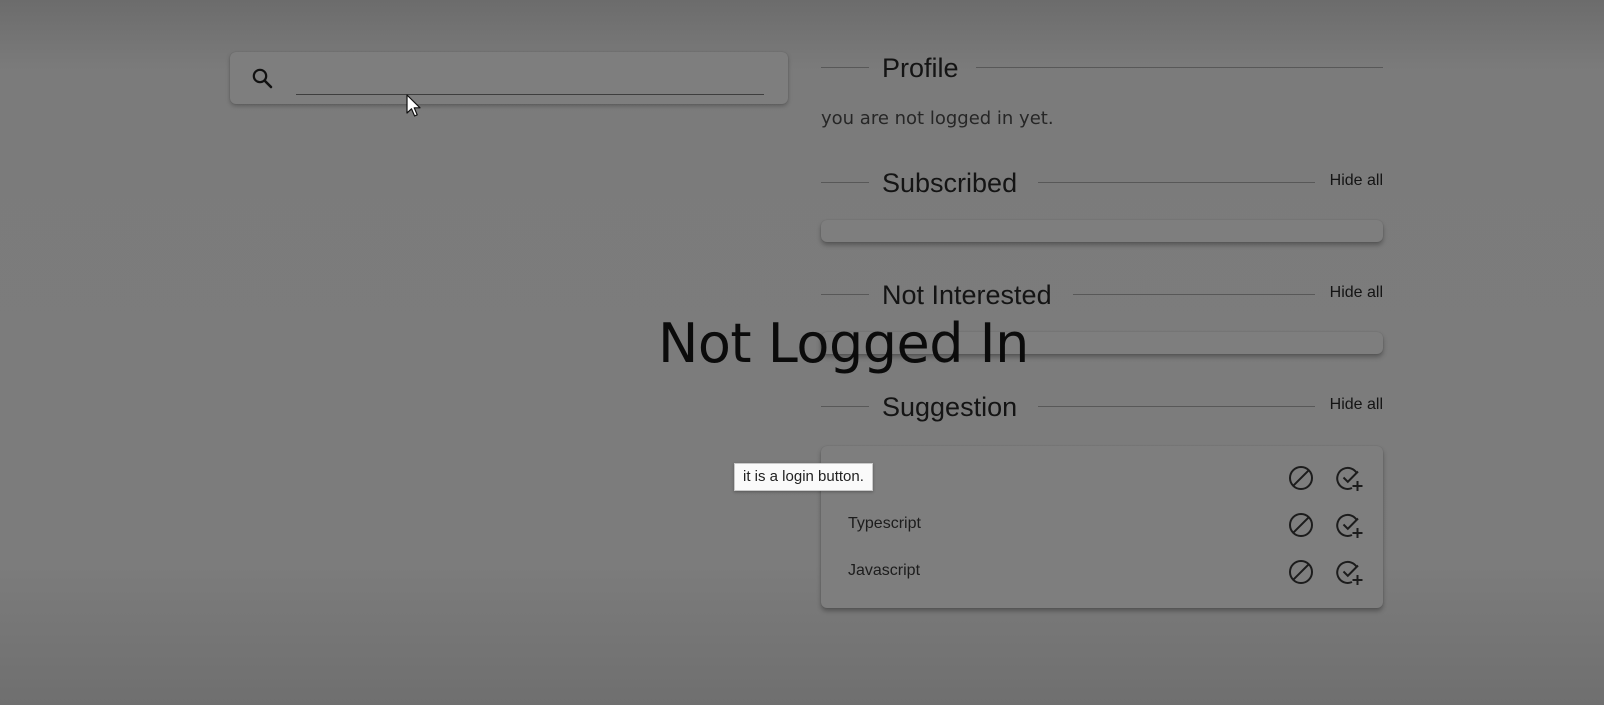  What do you see at coordinates (843, 343) in the screenshot?
I see `not-logged-in-overlay: Not Logged In` at bounding box center [843, 343].